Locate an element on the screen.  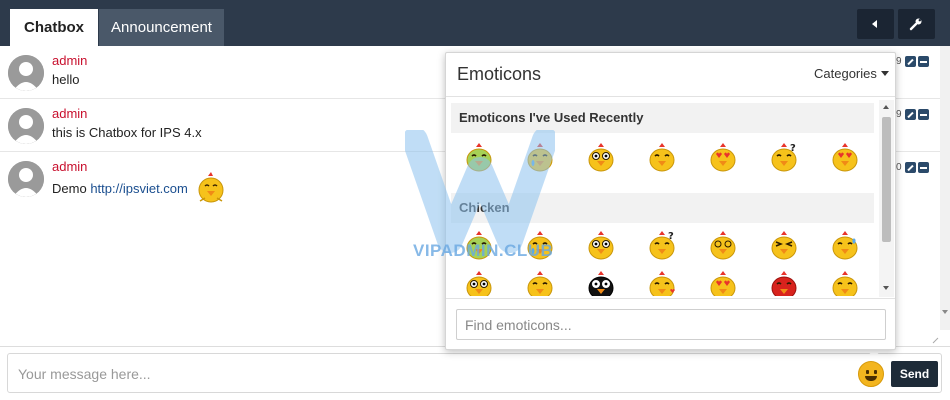
chicken-angry-love-icon is located at coordinates (845, 157).